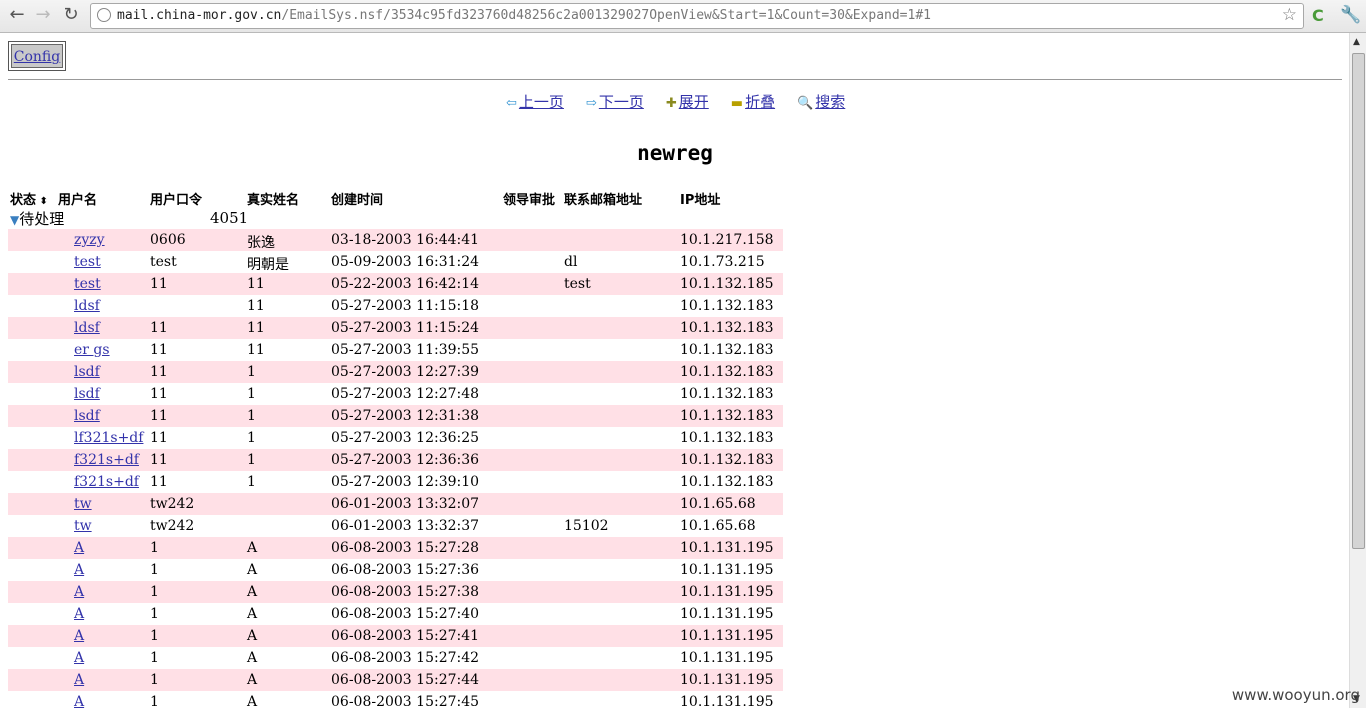 This screenshot has width=1366, height=708. Describe the element at coordinates (405, 438) in the screenshot. I see `row-created: 05-27-2003 12:36:25` at that location.